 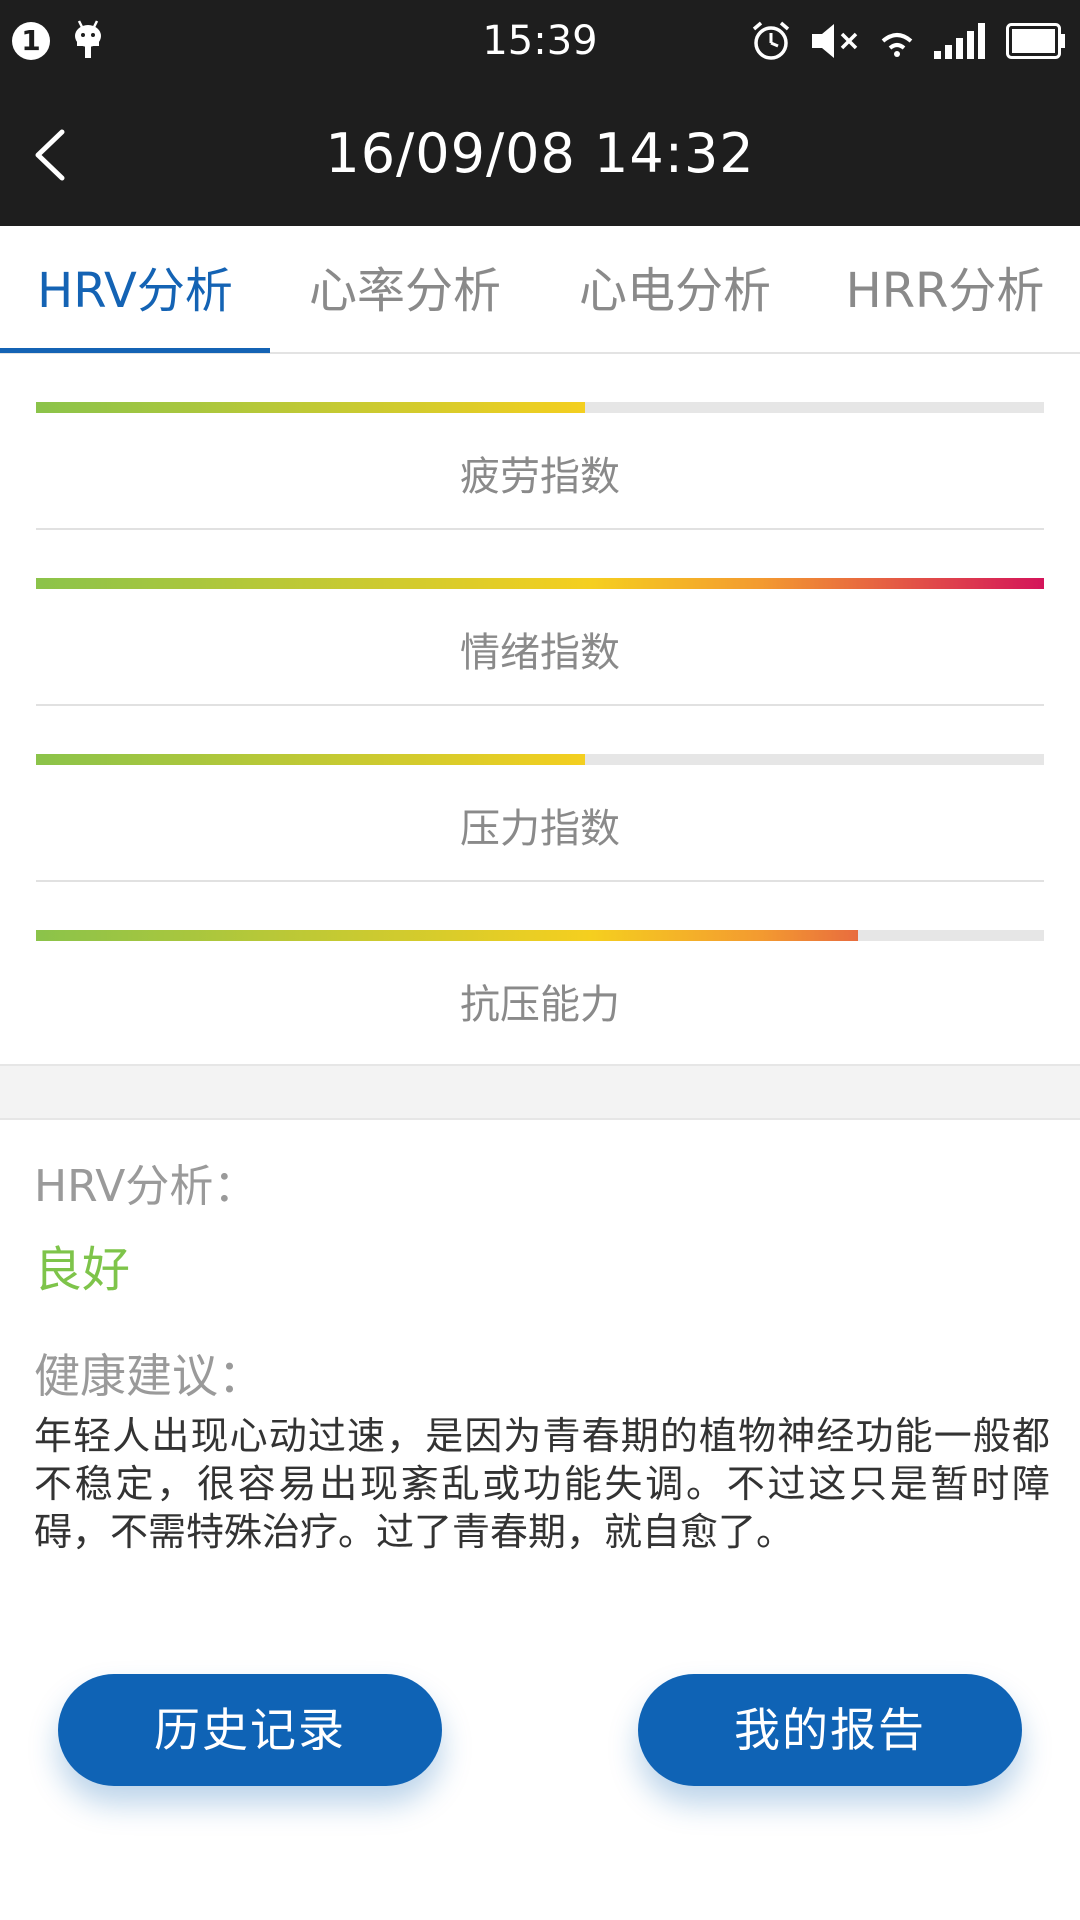 I want to click on hrv-analysis-label: HRV分析：, so click(x=146, y=1186).